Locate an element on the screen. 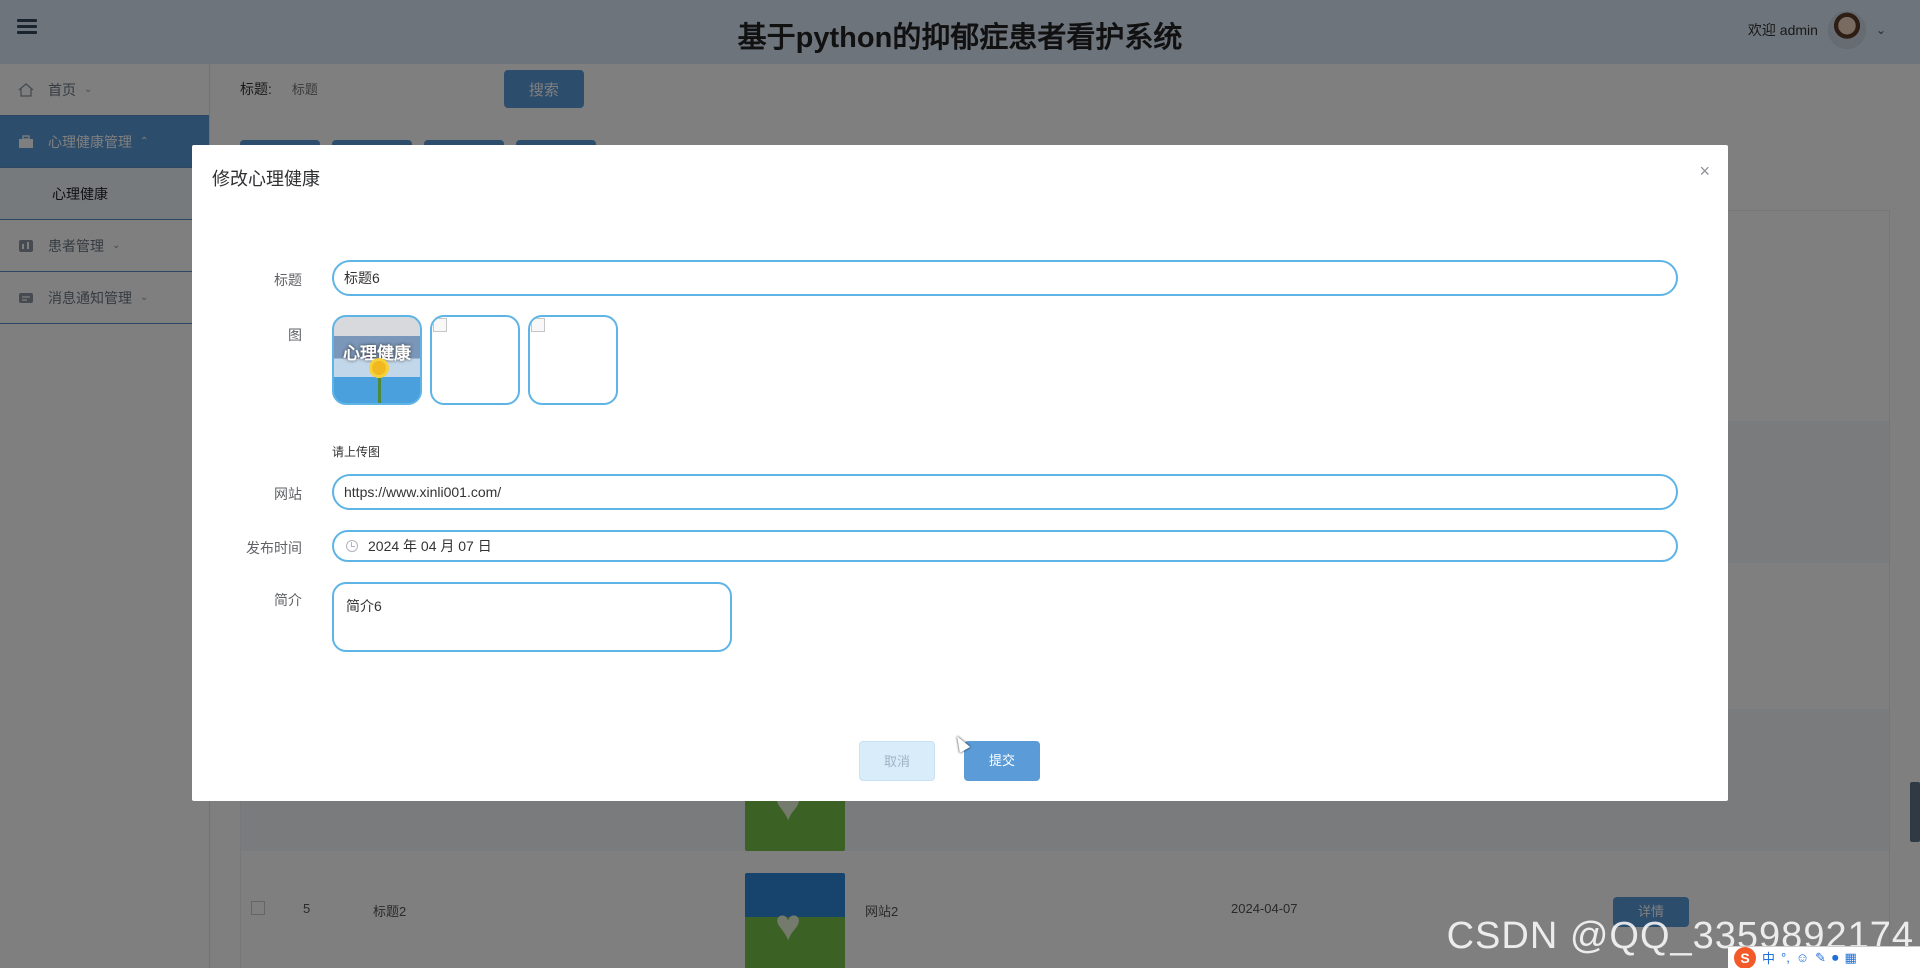  site-input: https://www.xinli001.com/ is located at coordinates (1005, 492).